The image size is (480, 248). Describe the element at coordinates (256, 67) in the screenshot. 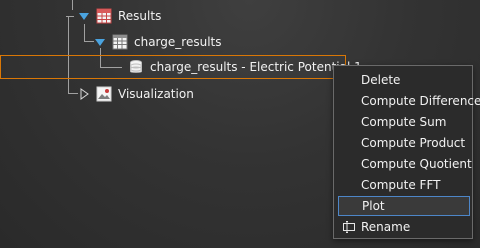

I see `tree-item-label: charge_results - Electric Potential 1` at that location.